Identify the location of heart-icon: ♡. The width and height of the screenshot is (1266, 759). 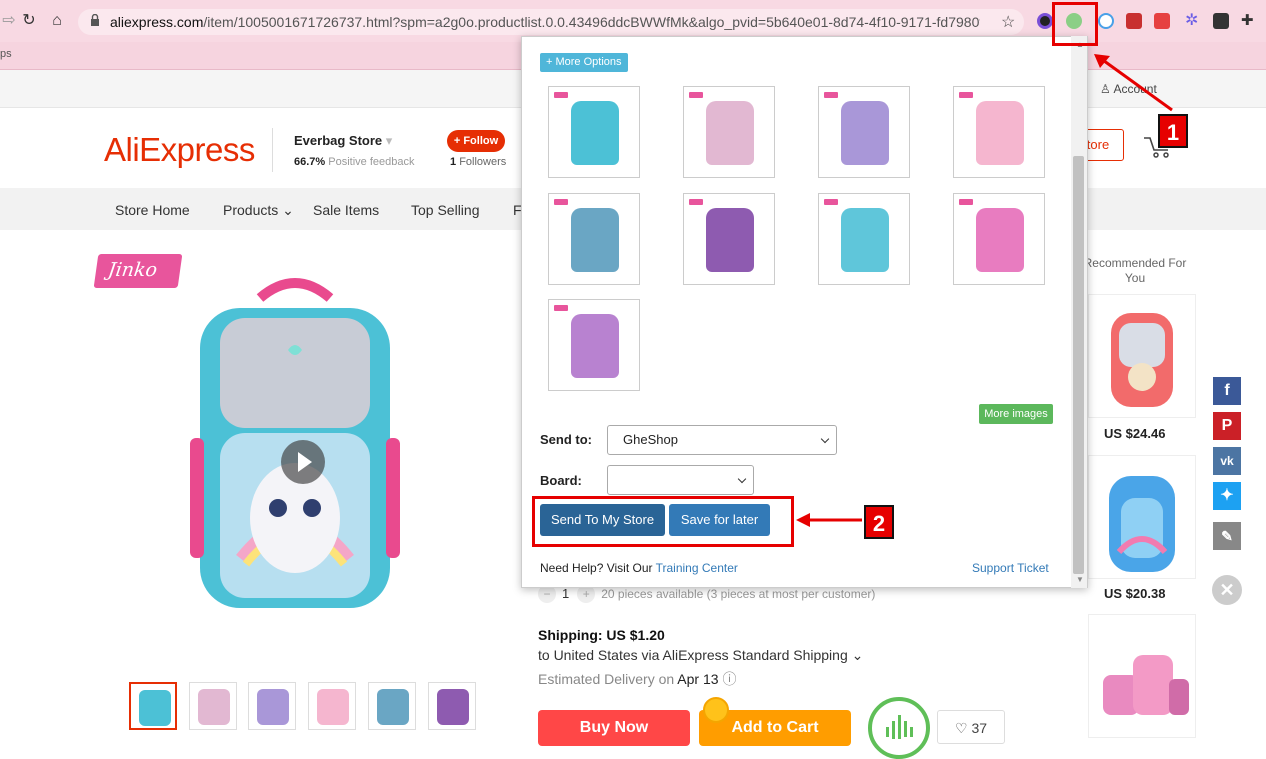
(963, 728).